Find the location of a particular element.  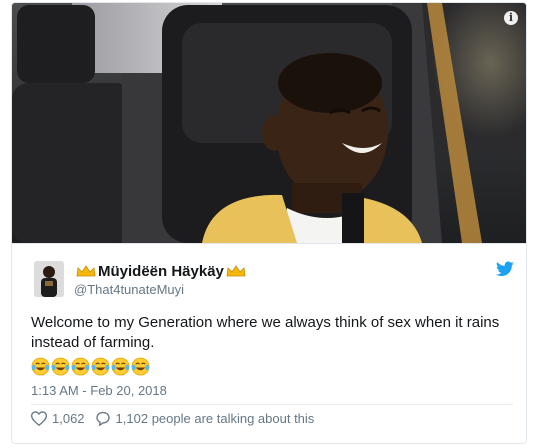

author-name-row: Müyidëën Häykäy is located at coordinates (161, 271).